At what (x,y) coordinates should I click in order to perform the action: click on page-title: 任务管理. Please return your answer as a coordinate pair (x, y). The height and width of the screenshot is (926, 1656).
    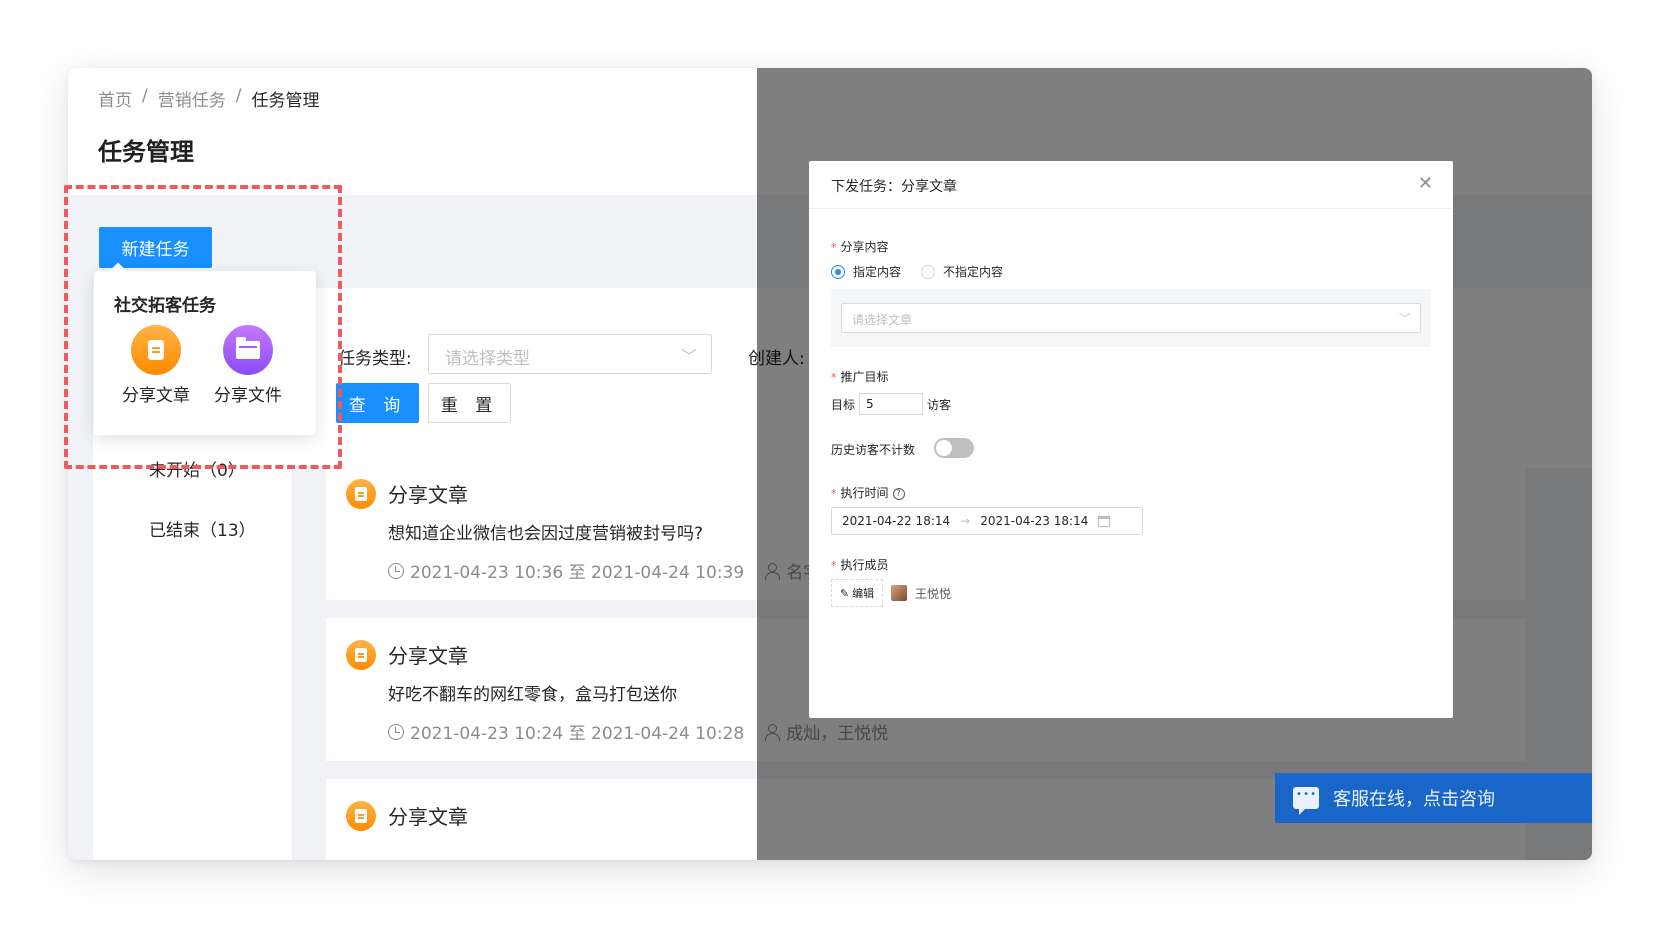
    Looking at the image, I should click on (146, 152).